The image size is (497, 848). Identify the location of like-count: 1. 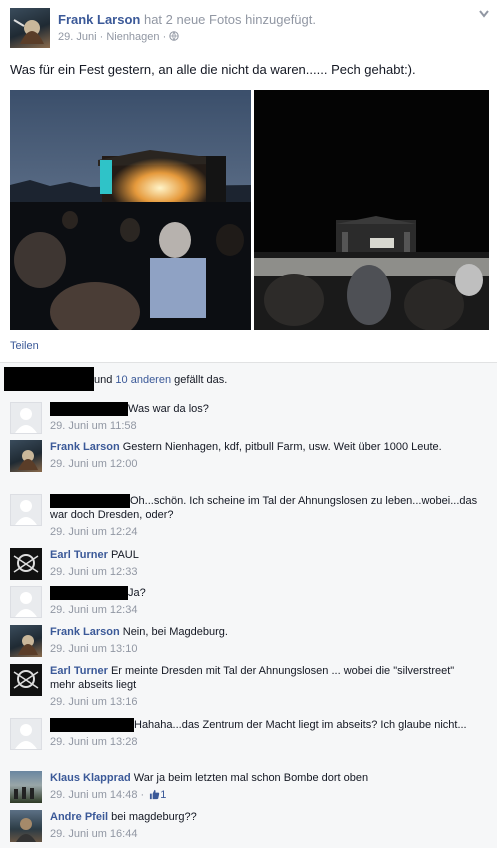
(163, 795).